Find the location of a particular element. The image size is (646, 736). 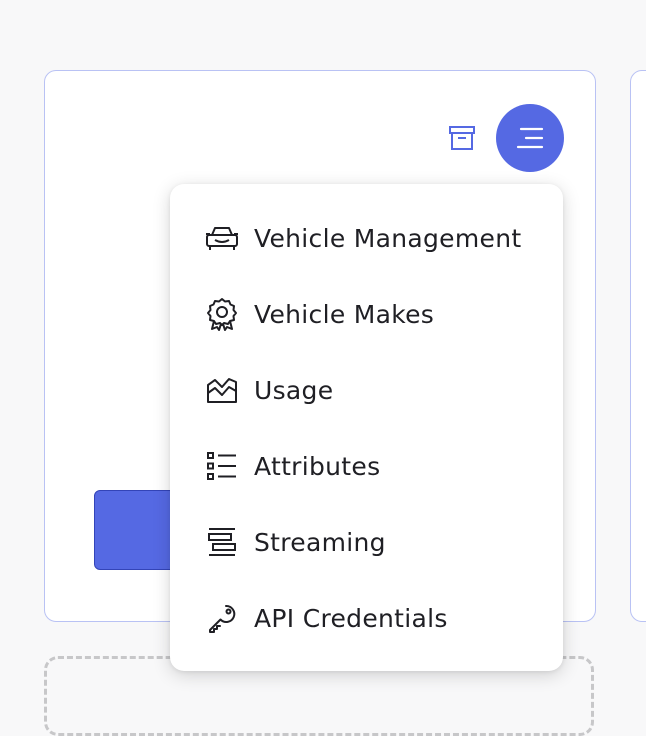

menu-item-api-credentials: API Credentials is located at coordinates (366, 618).